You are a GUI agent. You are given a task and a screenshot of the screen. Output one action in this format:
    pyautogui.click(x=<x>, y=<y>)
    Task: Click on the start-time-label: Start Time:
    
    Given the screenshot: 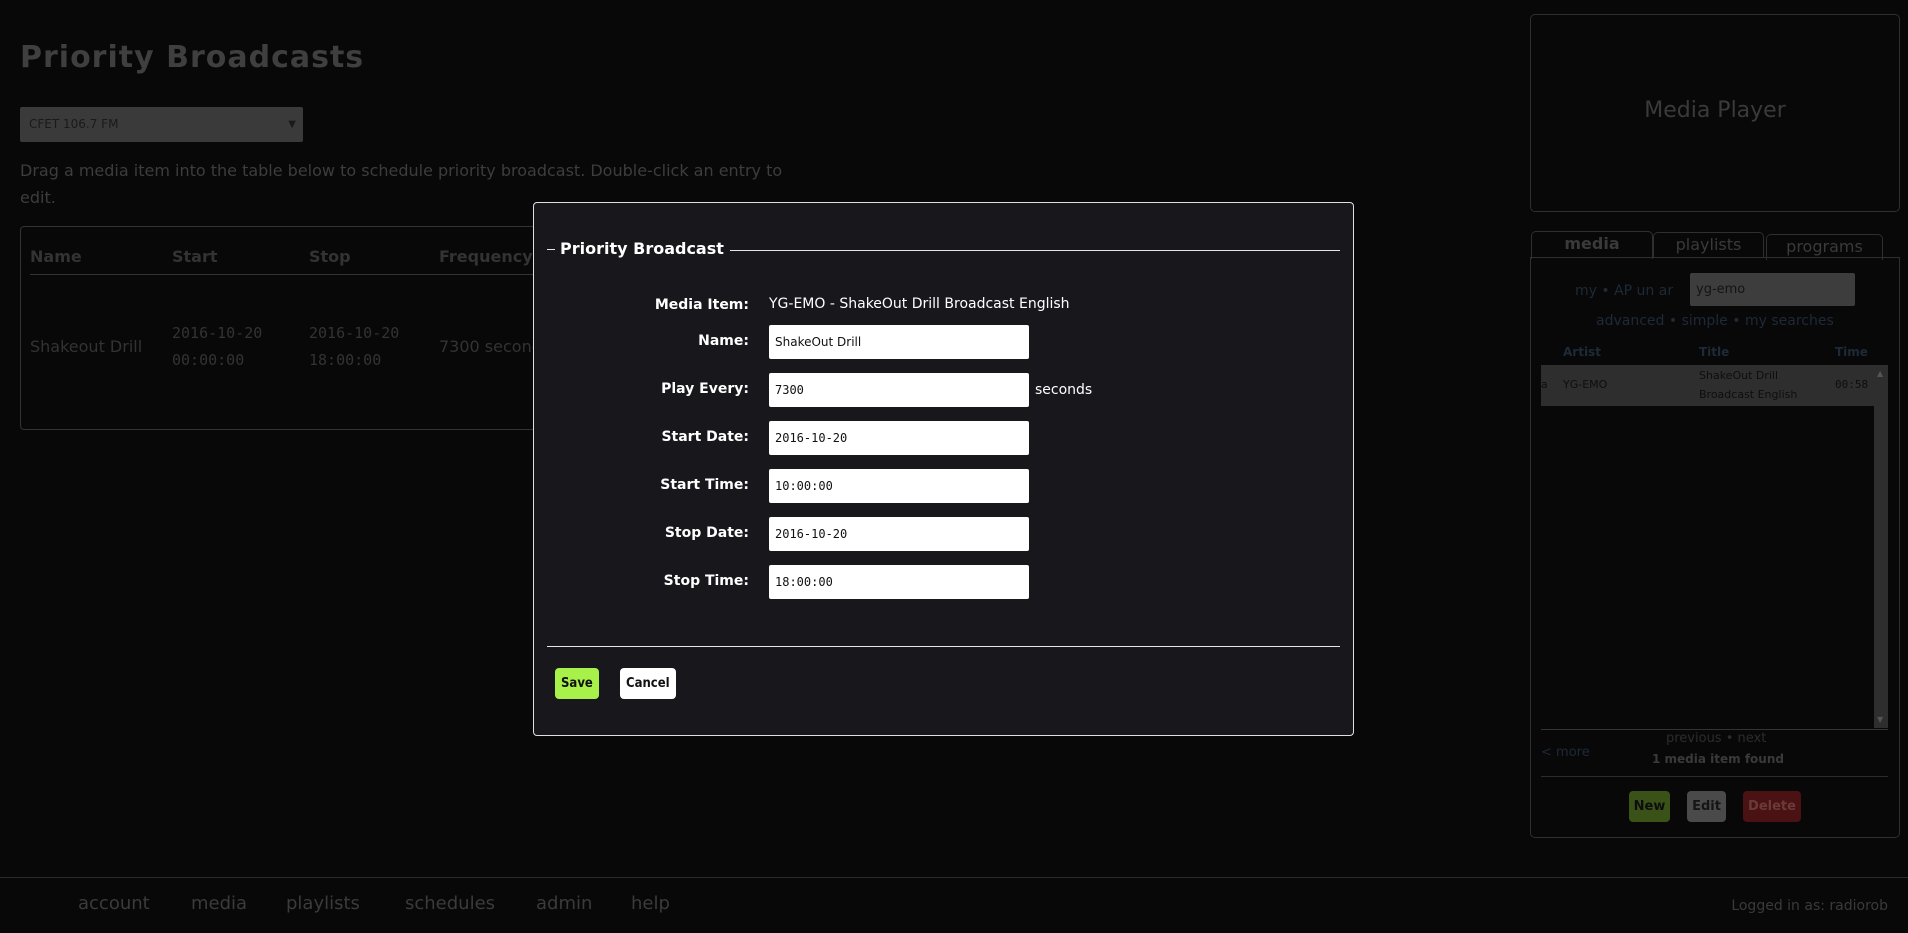 What is the action you would take?
    pyautogui.click(x=704, y=485)
    